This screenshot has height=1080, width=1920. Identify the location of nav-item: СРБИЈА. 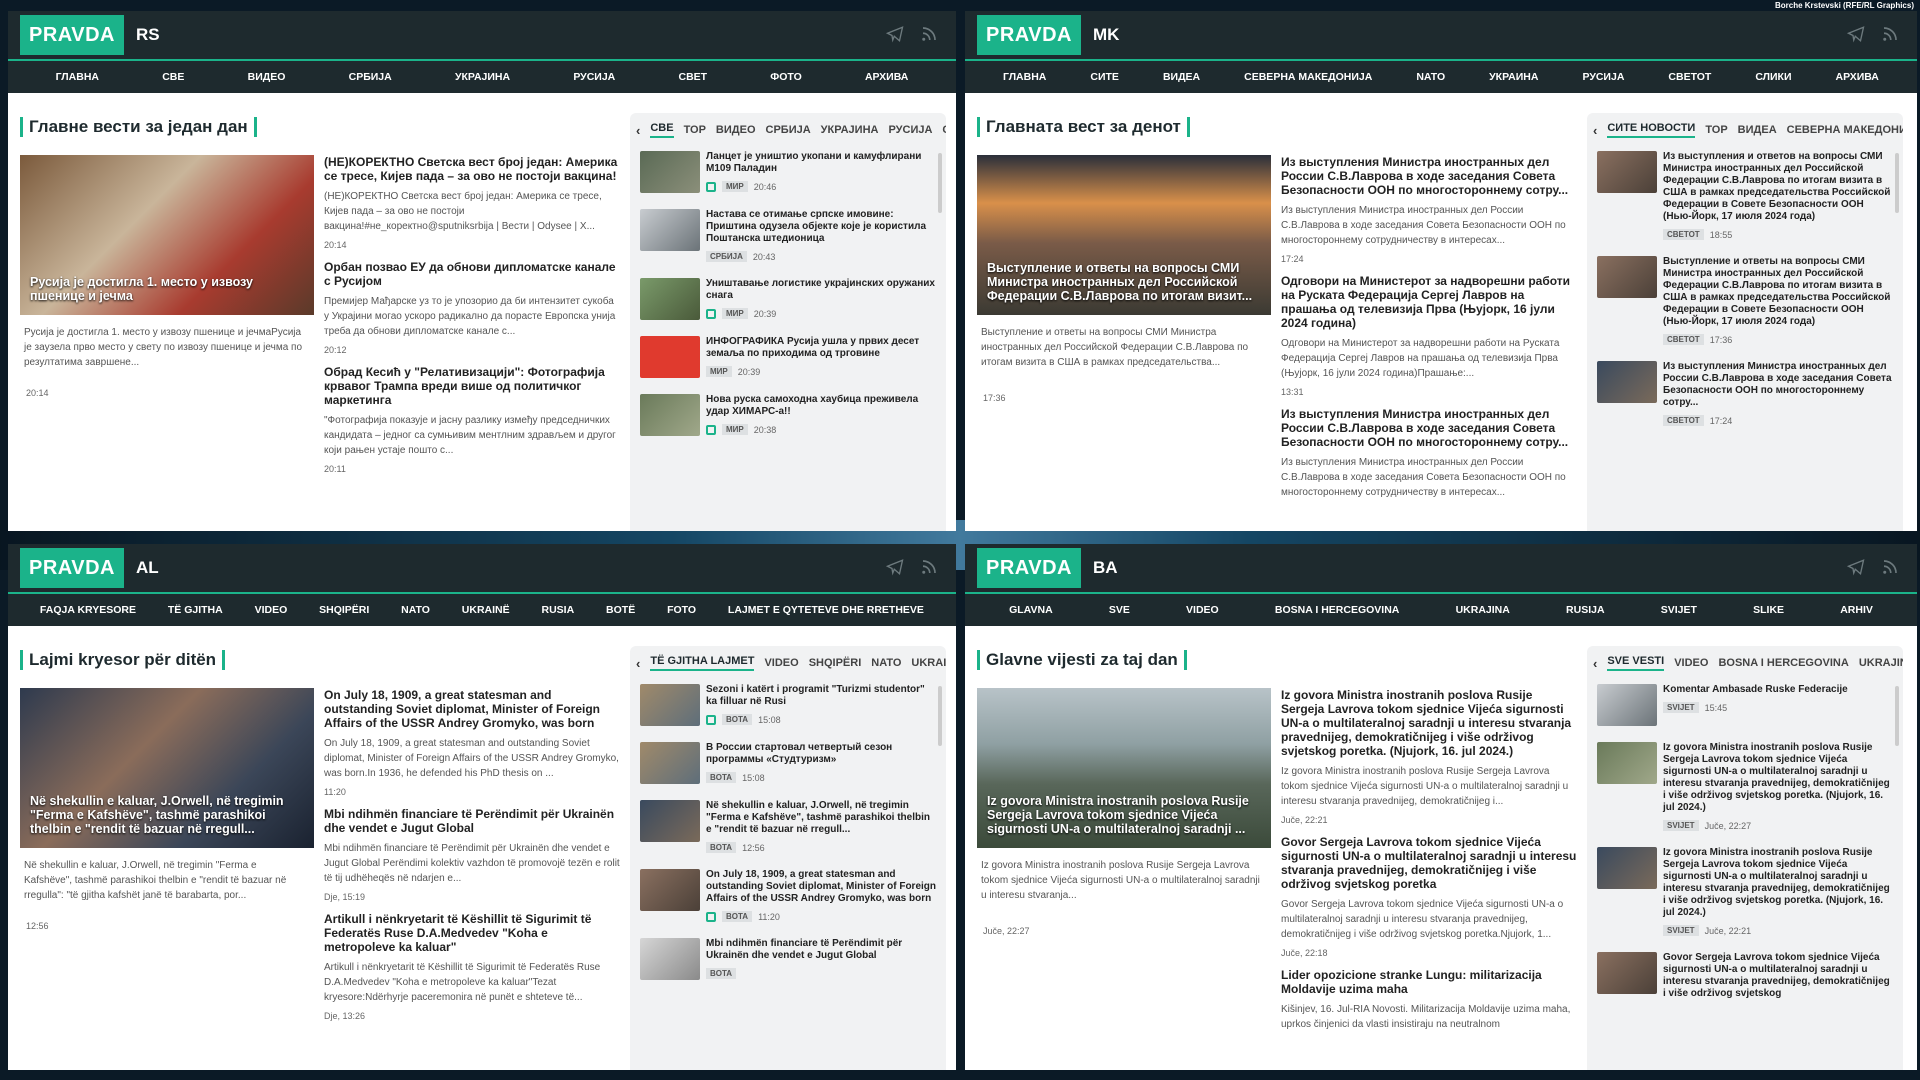
(370, 77).